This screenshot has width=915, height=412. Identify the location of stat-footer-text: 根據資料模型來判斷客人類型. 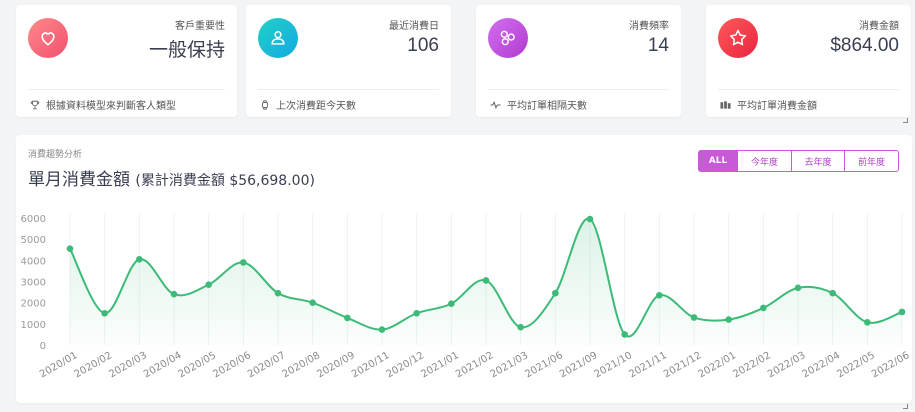
(111, 106).